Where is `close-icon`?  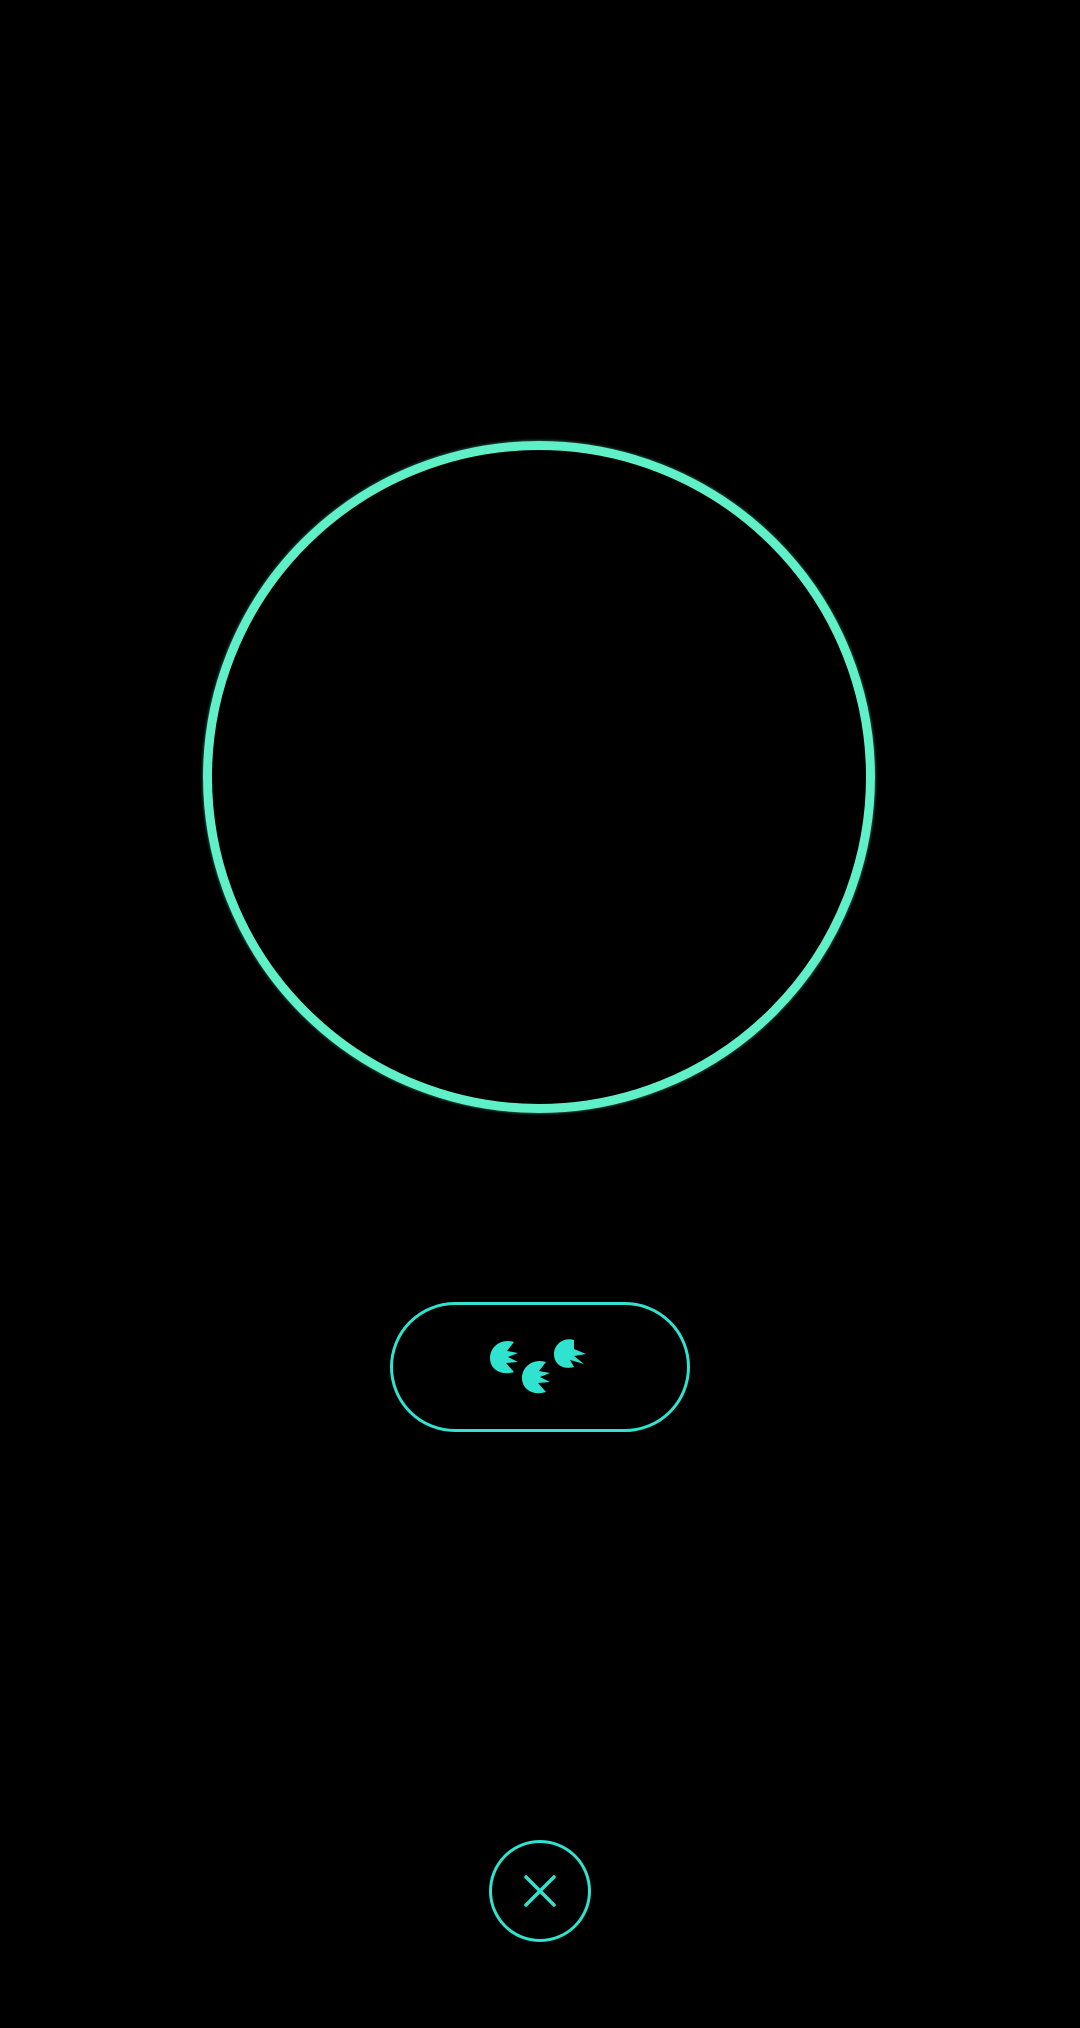
close-icon is located at coordinates (540, 1891).